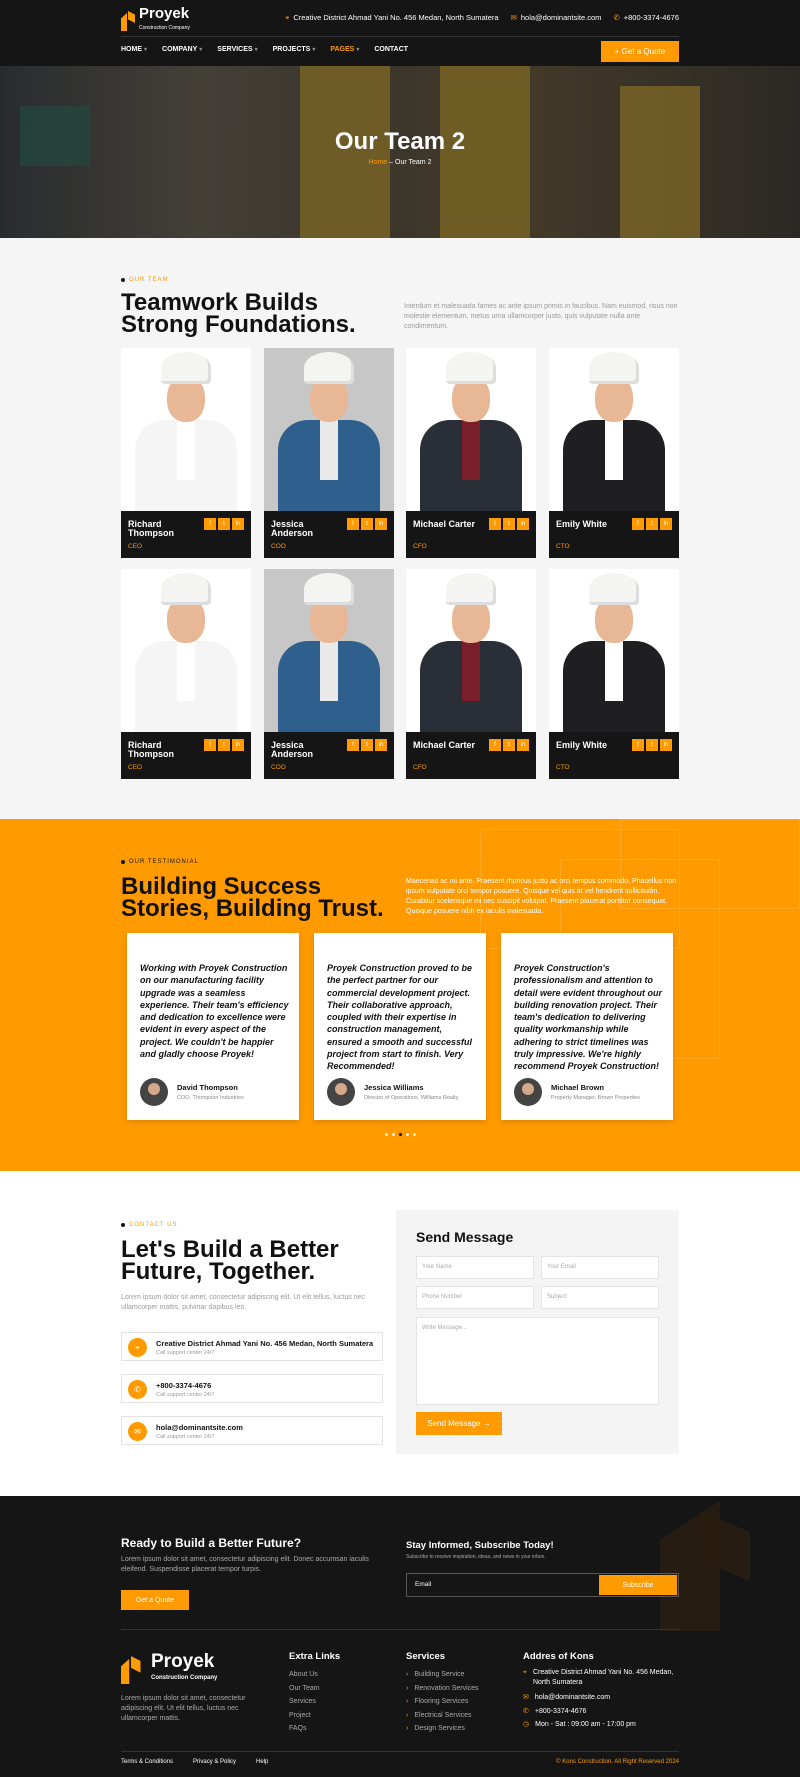 This screenshot has height=1777, width=800. I want to click on privacy-link: Privacy & Policy, so click(214, 1762).